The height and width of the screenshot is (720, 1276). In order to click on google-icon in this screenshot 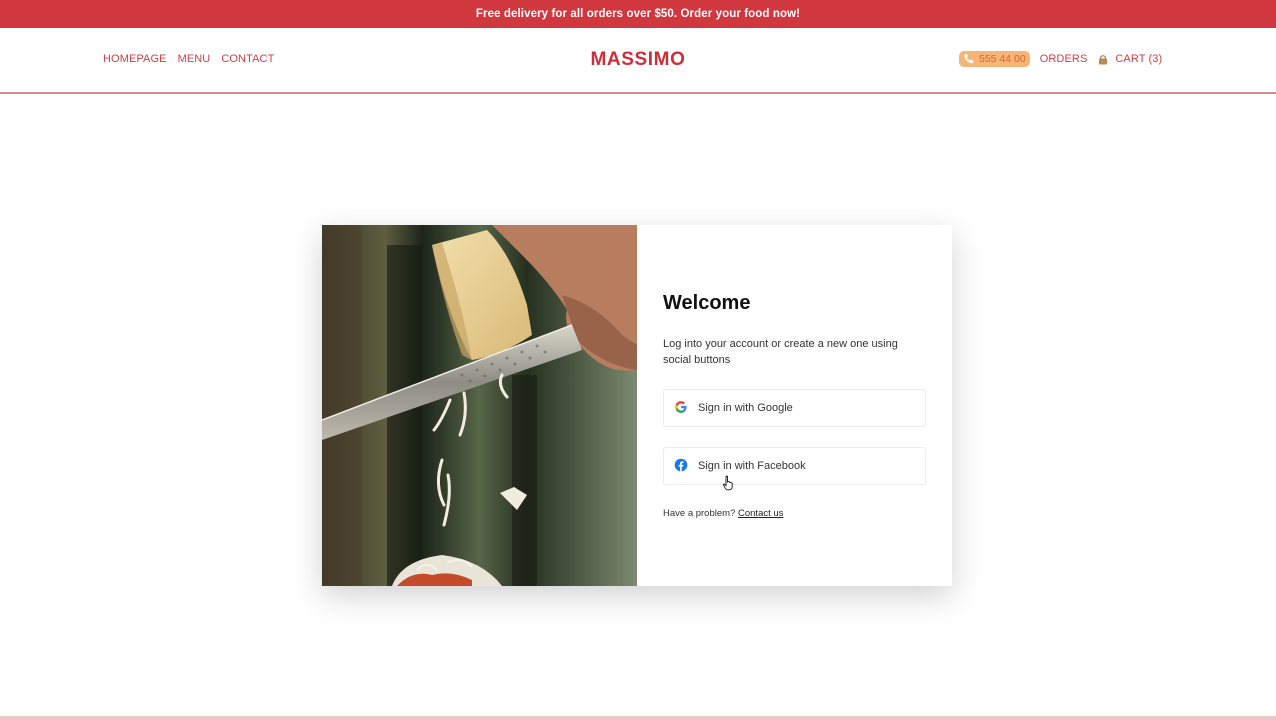, I will do `click(681, 408)`.